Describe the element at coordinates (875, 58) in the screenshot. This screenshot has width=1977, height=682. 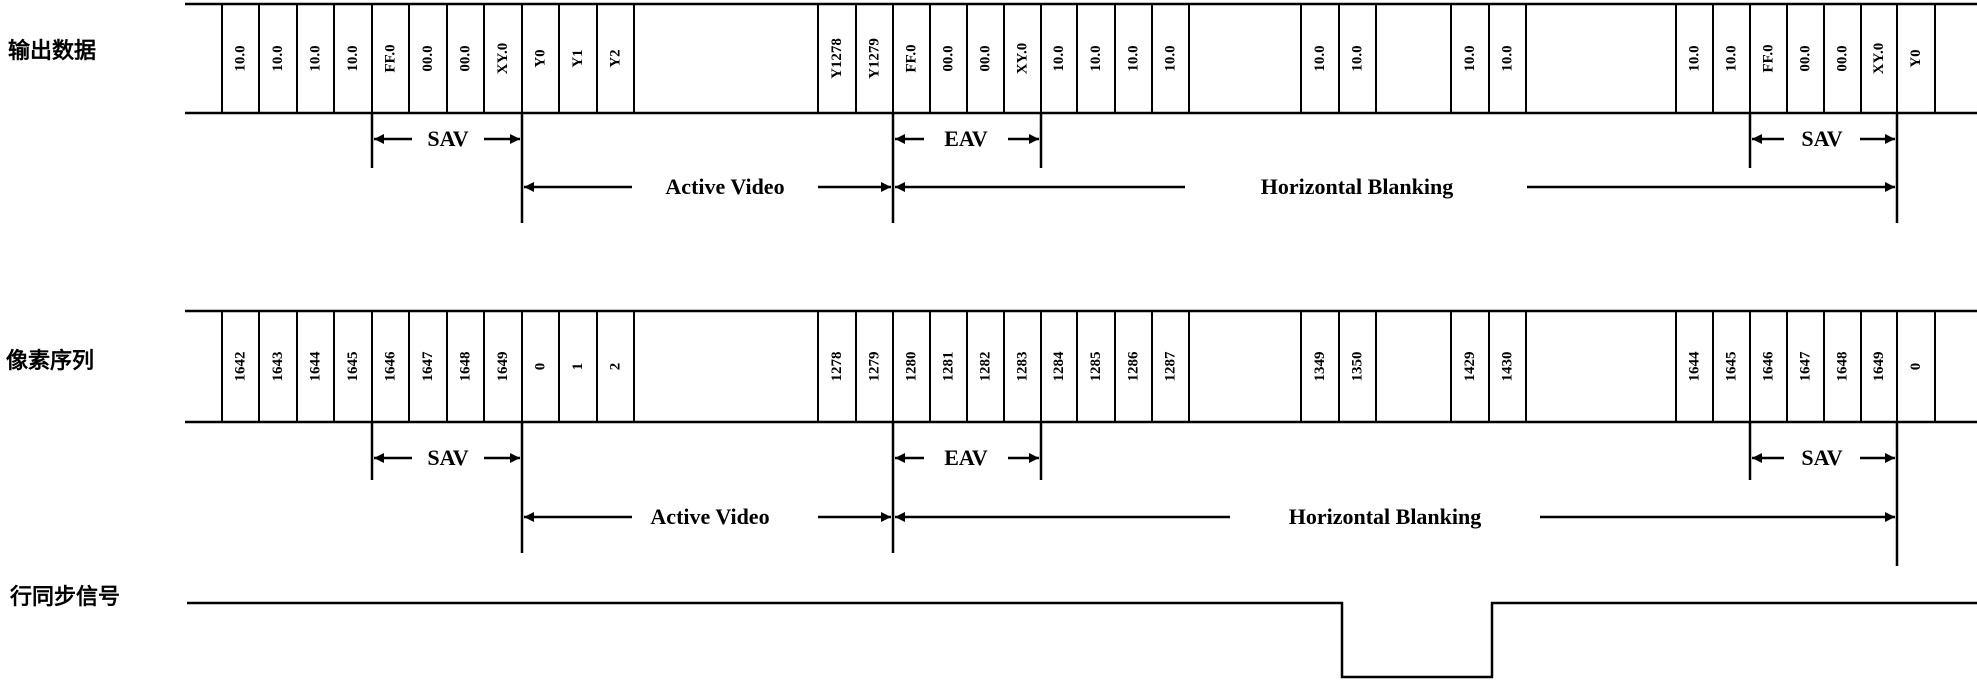
I see `output-data-cell: Y1279` at that location.